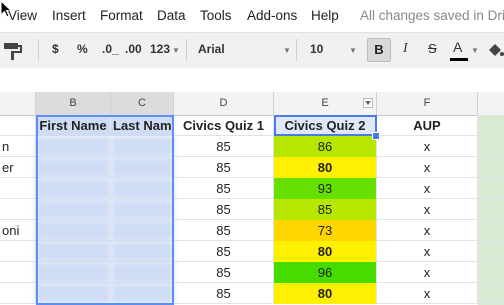 This screenshot has width=504, height=305. What do you see at coordinates (22, 15) in the screenshot?
I see `menu-view: View` at bounding box center [22, 15].